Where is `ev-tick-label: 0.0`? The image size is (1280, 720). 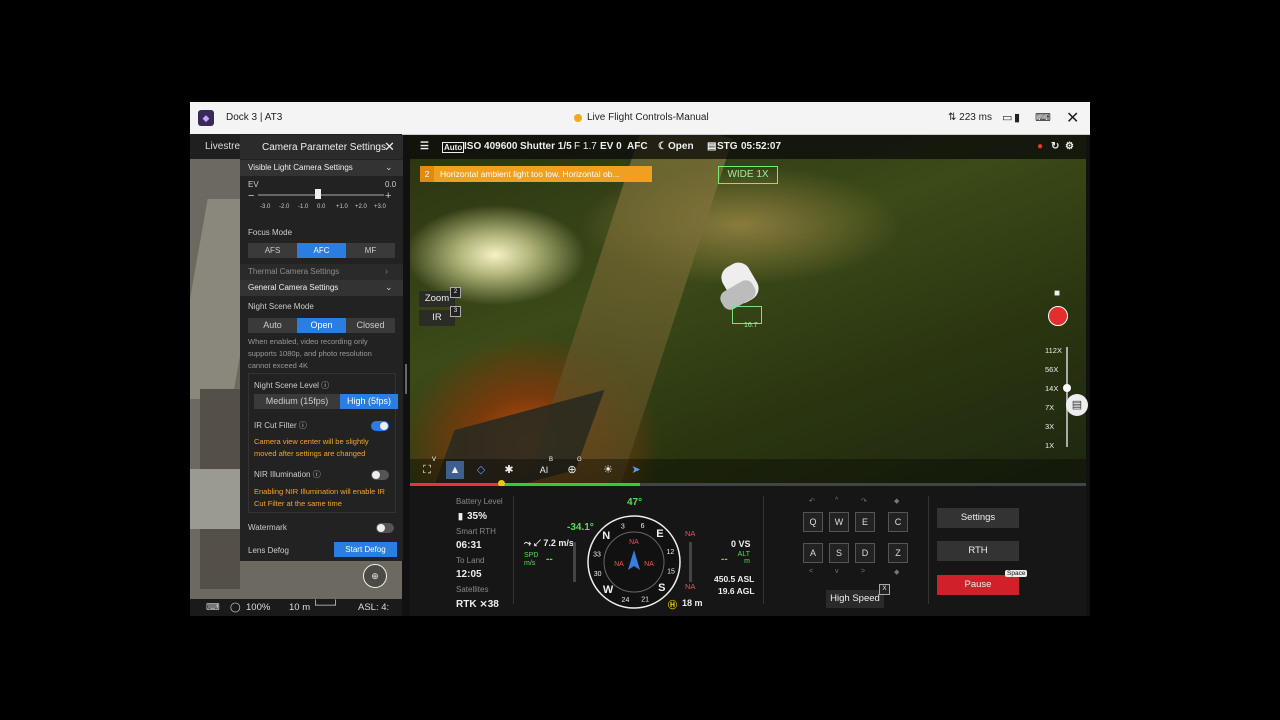 ev-tick-label: 0.0 is located at coordinates (321, 207).